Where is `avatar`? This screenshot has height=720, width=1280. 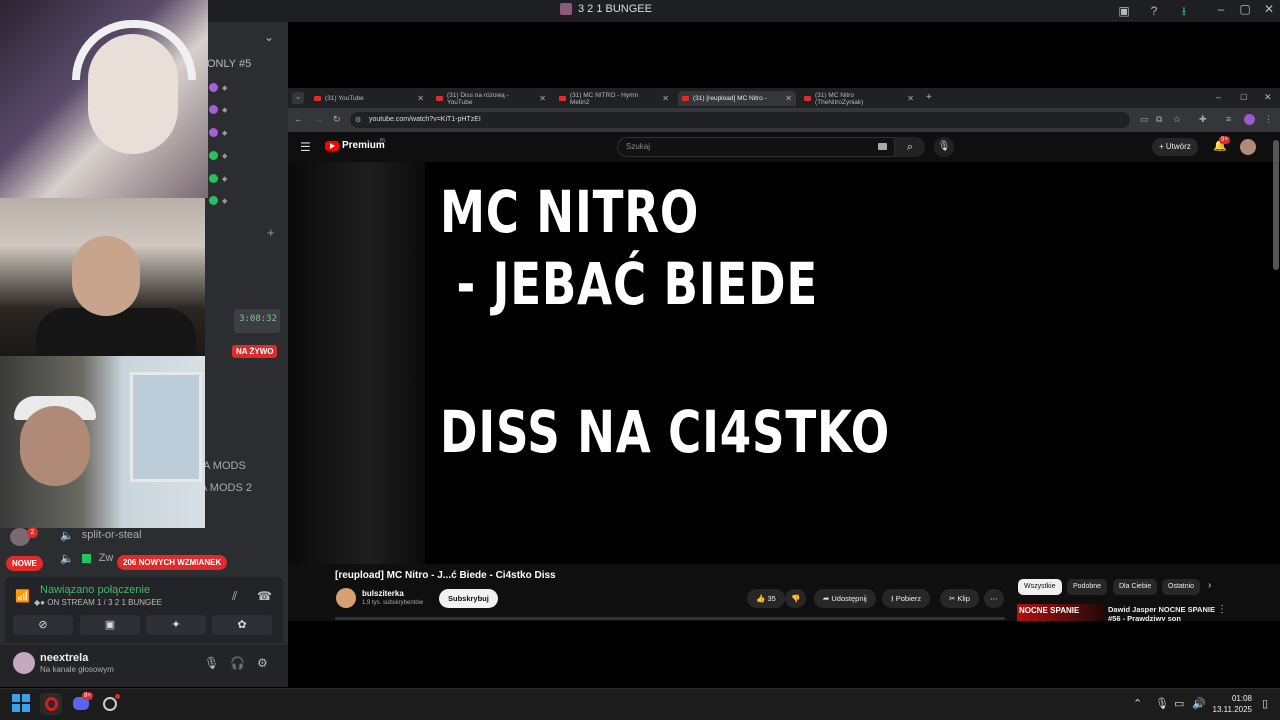 avatar is located at coordinates (24, 663).